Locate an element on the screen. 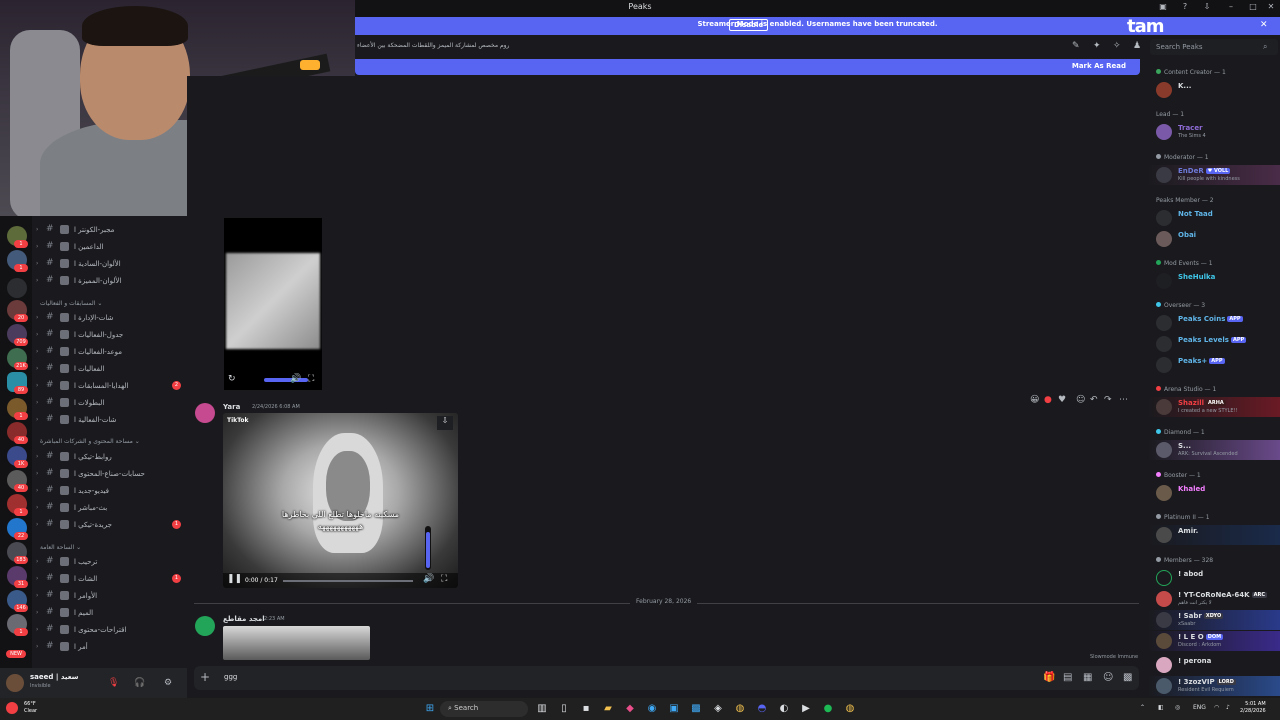  member-item: ! abod is located at coordinates (1217, 578).